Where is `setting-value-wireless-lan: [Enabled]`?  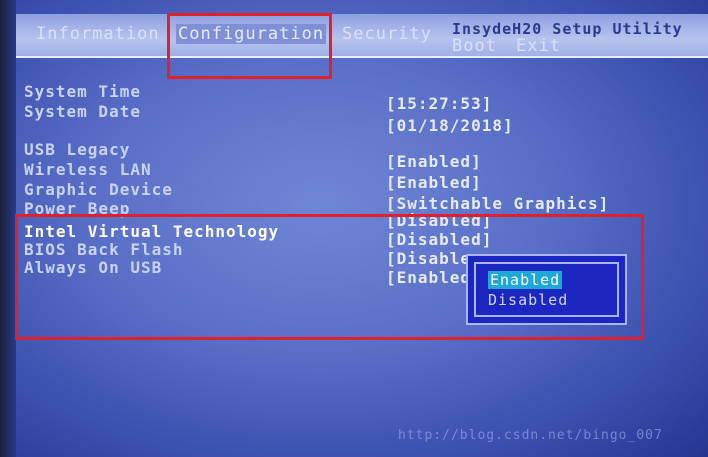
setting-value-wireless-lan: [Enabled] is located at coordinates (434, 182).